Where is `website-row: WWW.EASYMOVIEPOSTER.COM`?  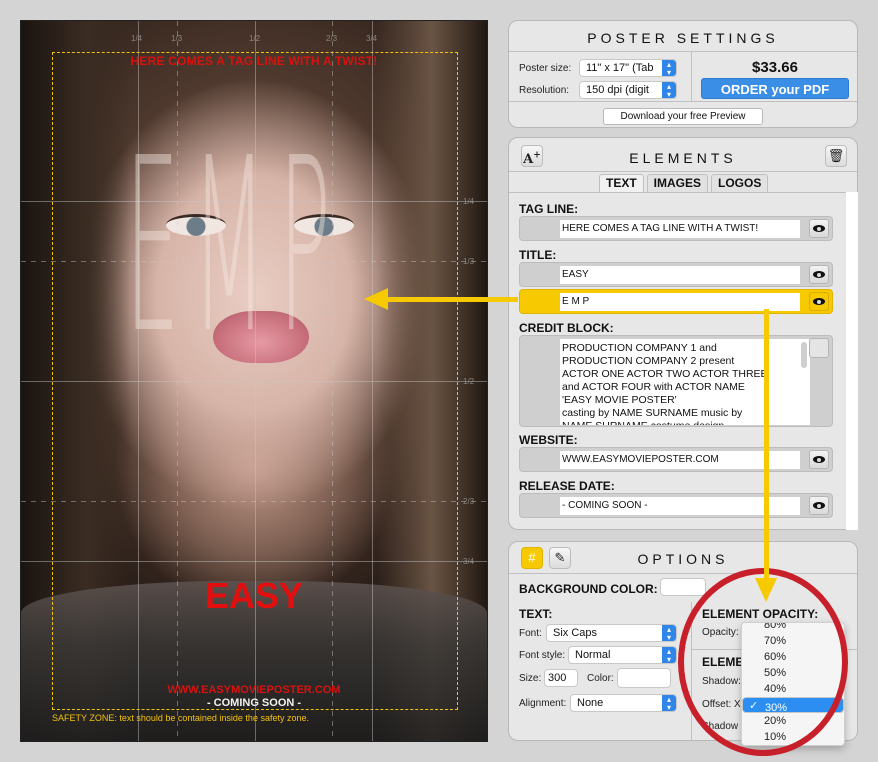
website-row: WWW.EASYMOVIEPOSTER.COM is located at coordinates (676, 459).